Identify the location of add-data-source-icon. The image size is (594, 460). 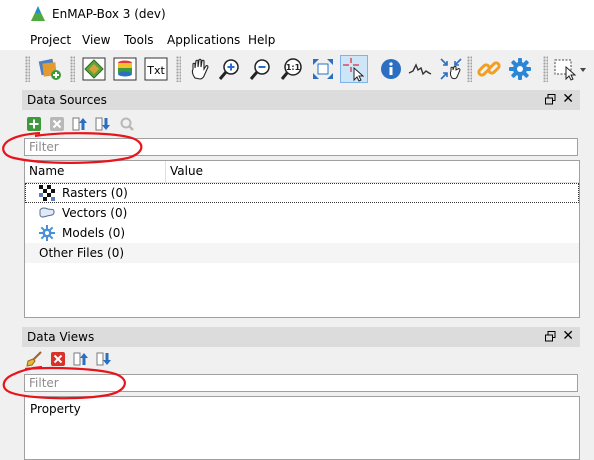
(49, 69).